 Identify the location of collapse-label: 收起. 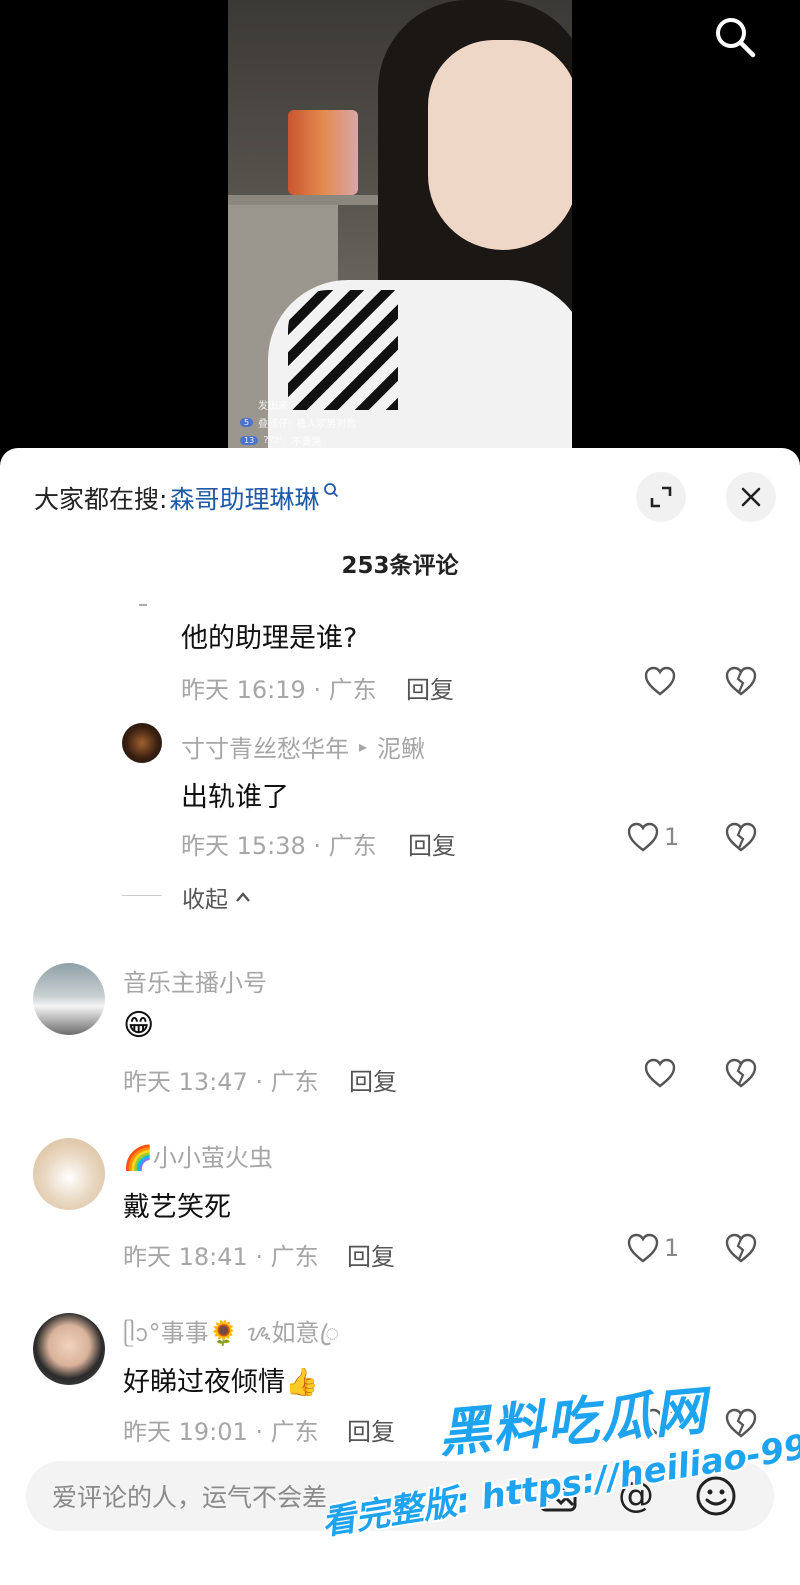
(205, 900).